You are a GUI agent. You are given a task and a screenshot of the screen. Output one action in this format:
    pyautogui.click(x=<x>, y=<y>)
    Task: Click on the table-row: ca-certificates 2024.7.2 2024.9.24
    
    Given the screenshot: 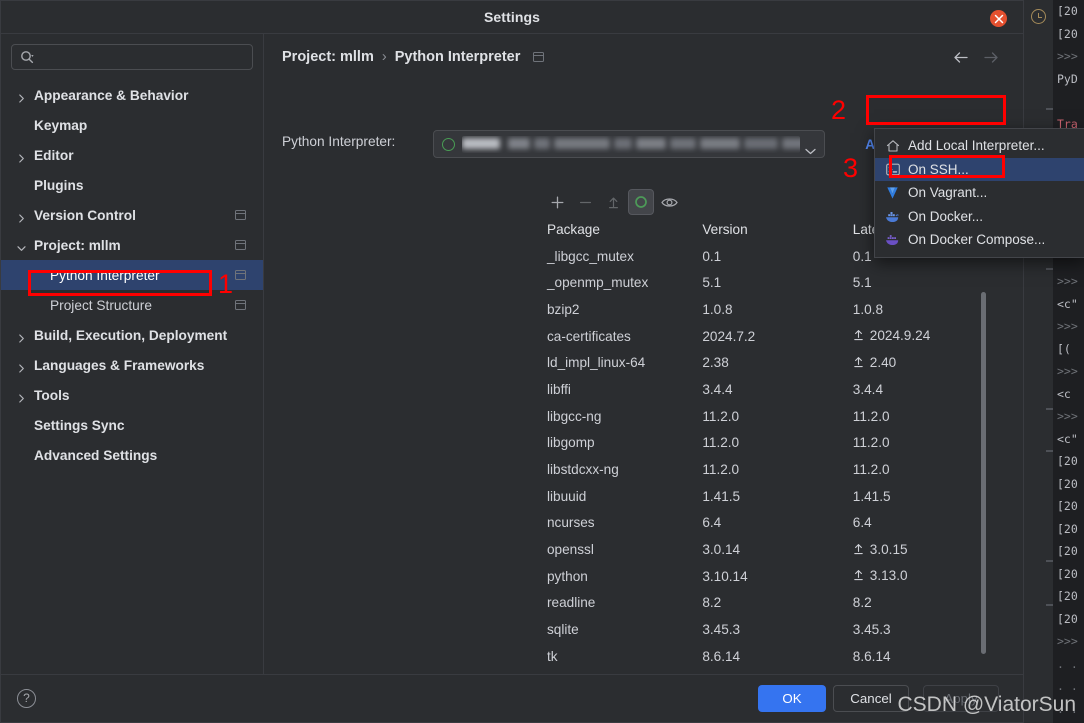 What is the action you would take?
    pyautogui.click(x=769, y=336)
    